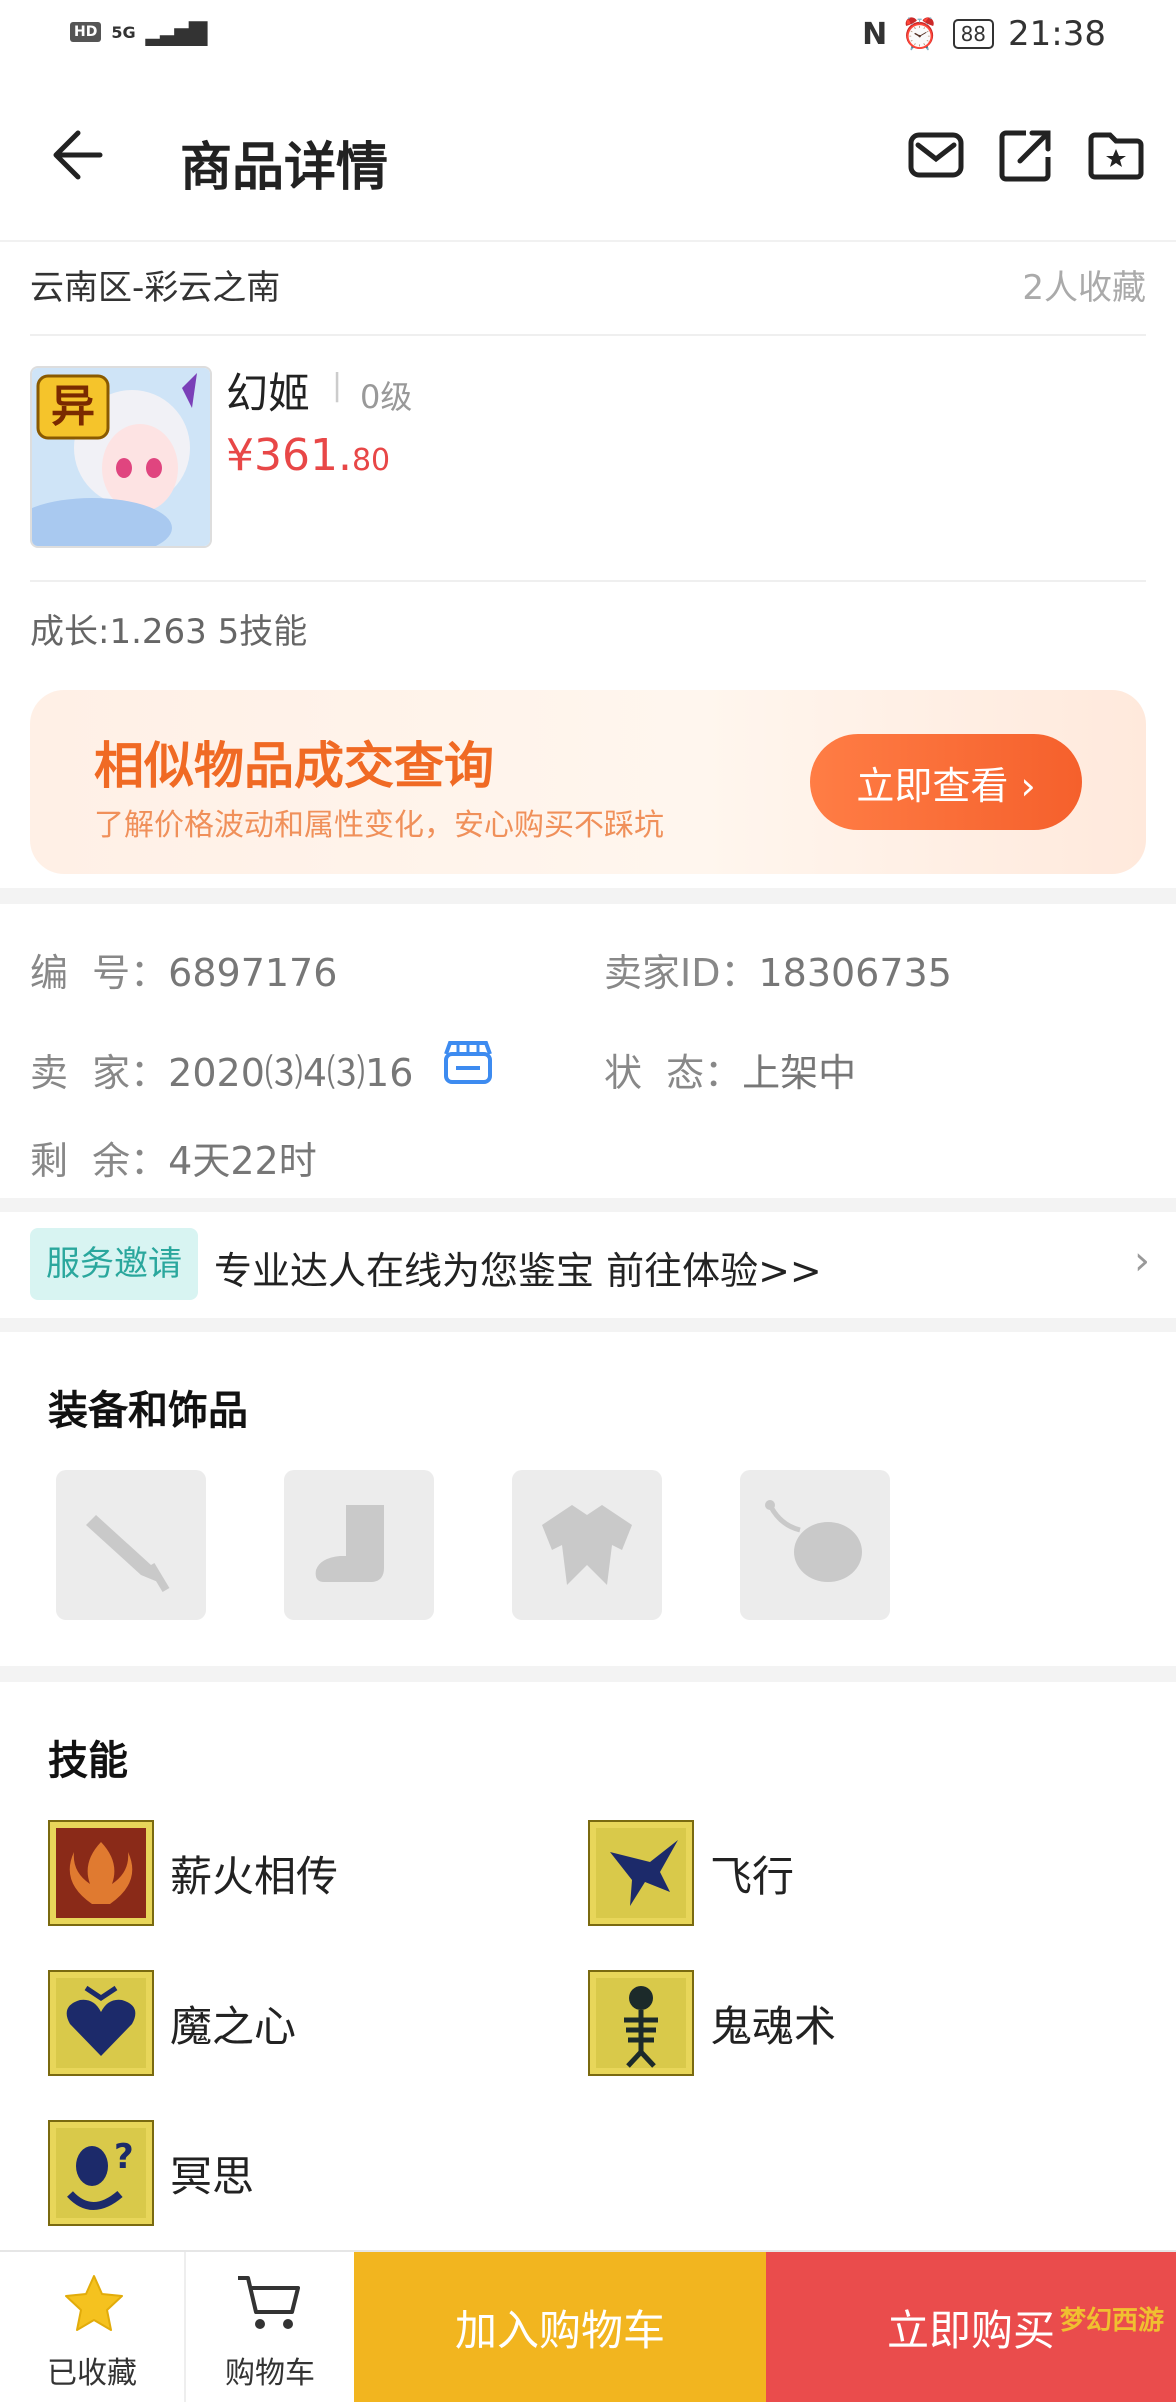  Describe the element at coordinates (139, 32) in the screenshot. I see `status-left: HD 5G ▂▃▅▇` at that location.